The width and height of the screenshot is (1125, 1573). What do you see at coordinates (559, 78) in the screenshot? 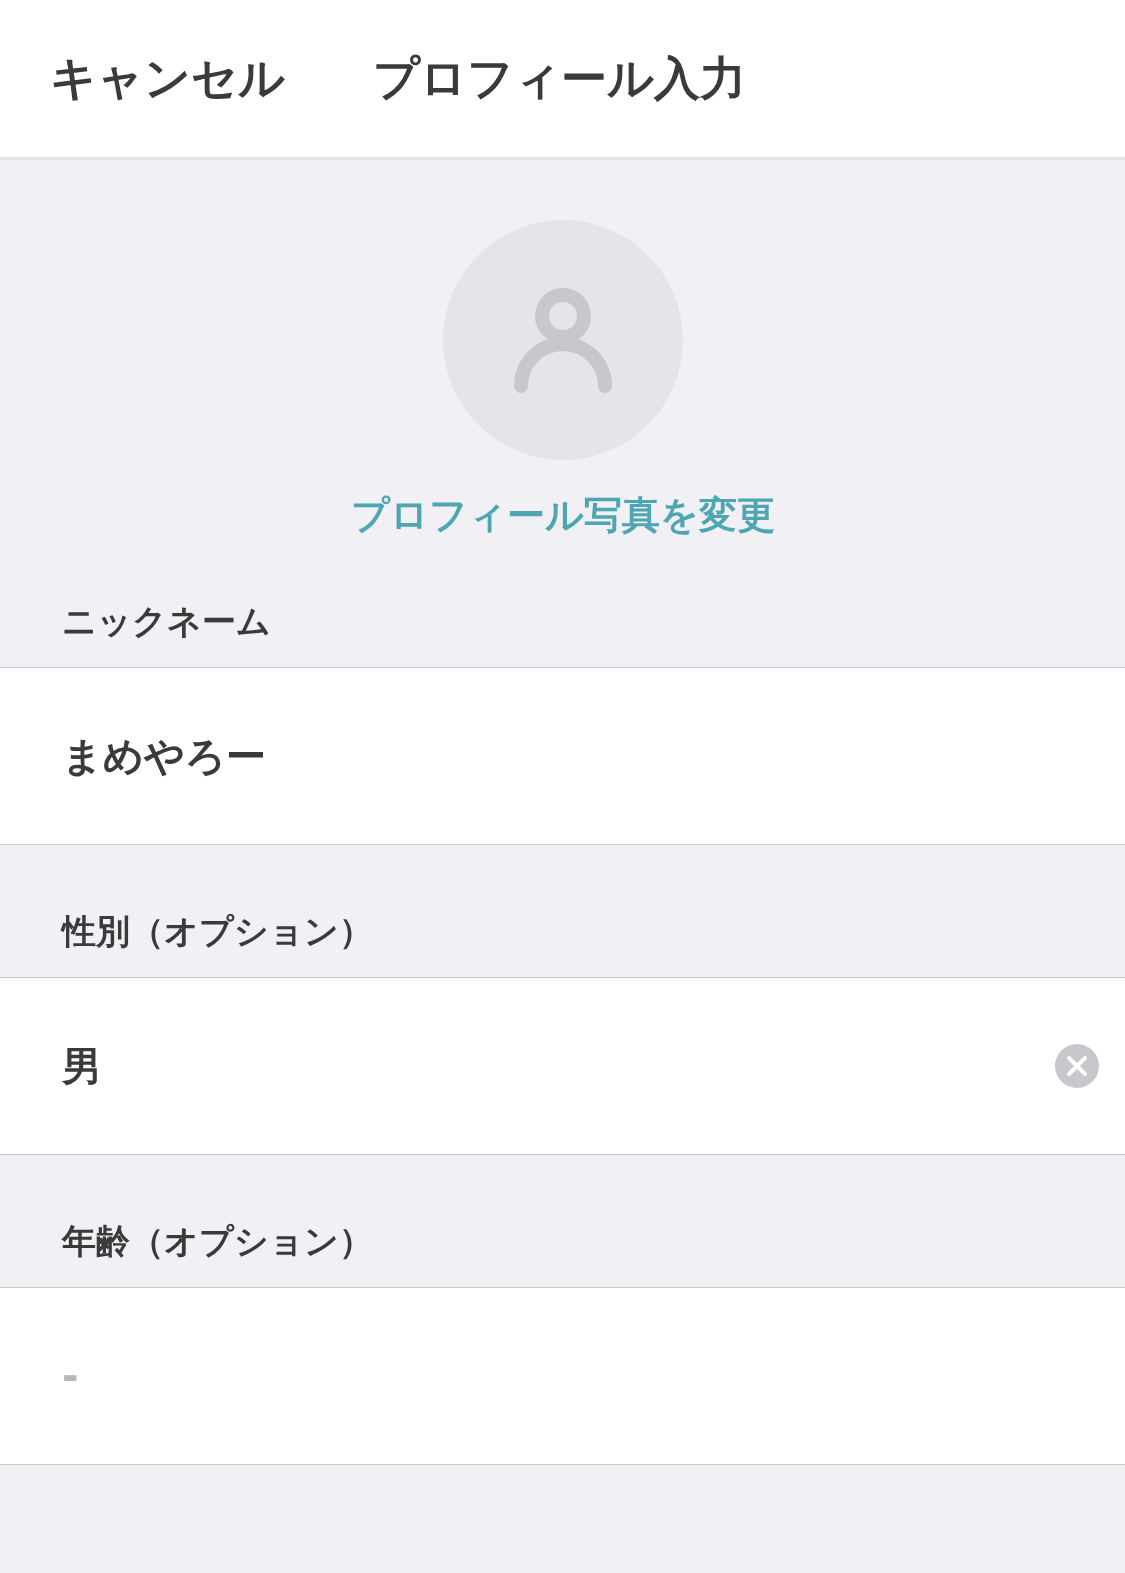
I see `screen-title: プロフィール入力` at bounding box center [559, 78].